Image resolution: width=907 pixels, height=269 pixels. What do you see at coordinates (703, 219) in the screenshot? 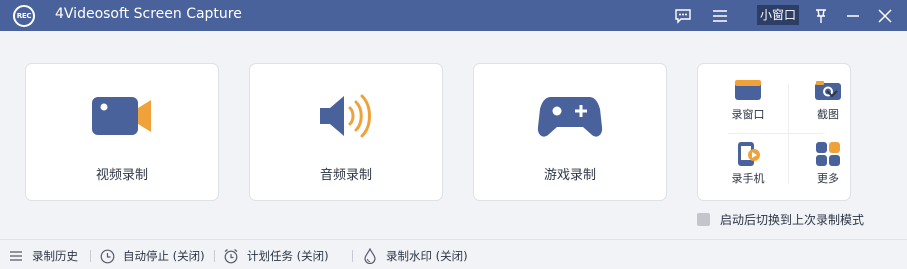
I see `switch-last-mode-checkbox` at bounding box center [703, 219].